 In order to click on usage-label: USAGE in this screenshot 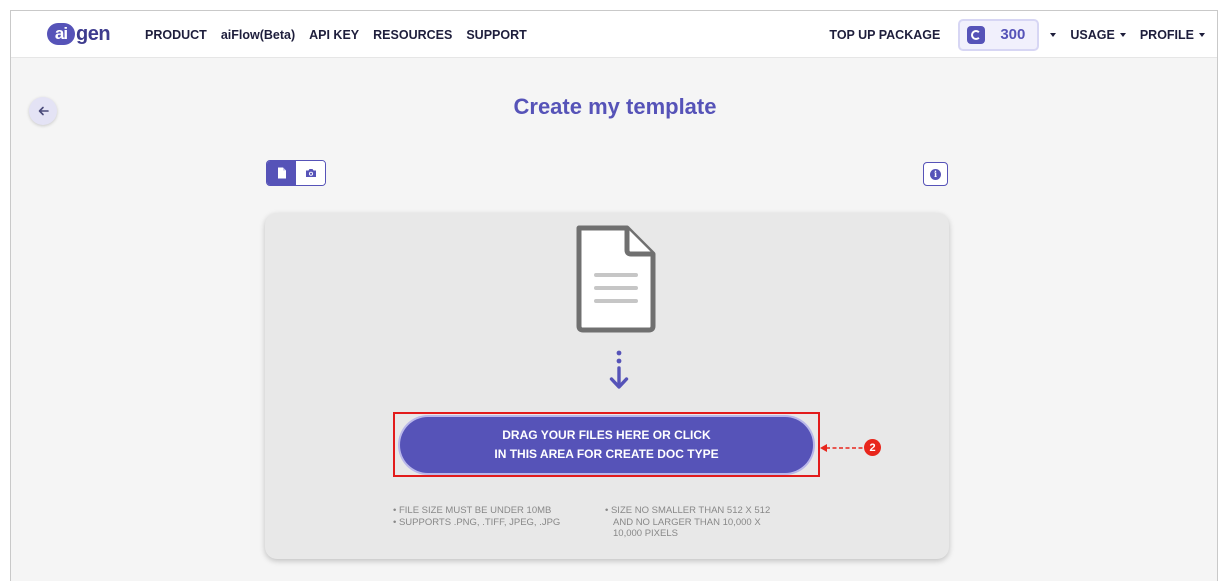, I will do `click(1092, 34)`.